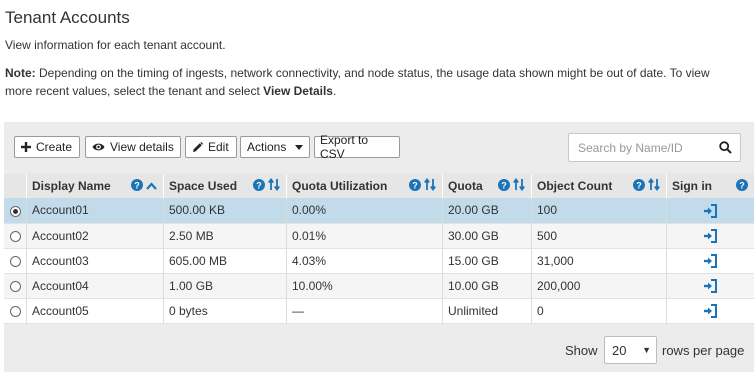  I want to click on create-button: Create, so click(47, 147).